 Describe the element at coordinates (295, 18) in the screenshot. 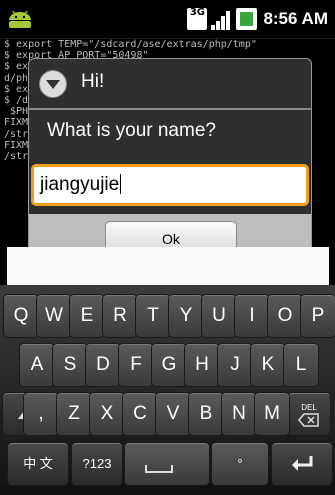

I see `status-time: 8:56 AM` at that location.